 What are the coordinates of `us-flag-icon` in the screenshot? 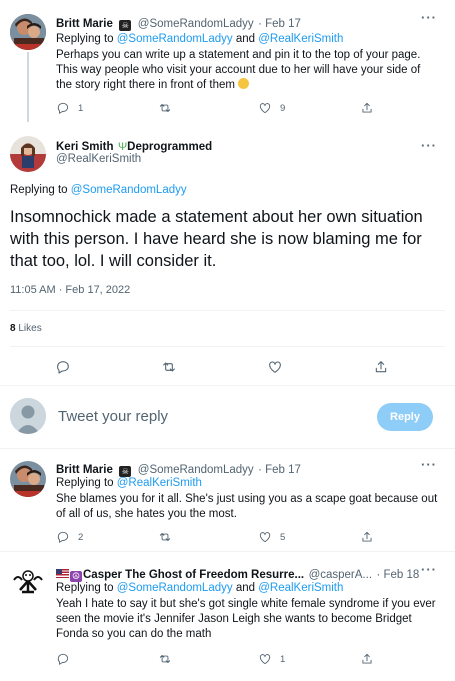 It's located at (62, 573).